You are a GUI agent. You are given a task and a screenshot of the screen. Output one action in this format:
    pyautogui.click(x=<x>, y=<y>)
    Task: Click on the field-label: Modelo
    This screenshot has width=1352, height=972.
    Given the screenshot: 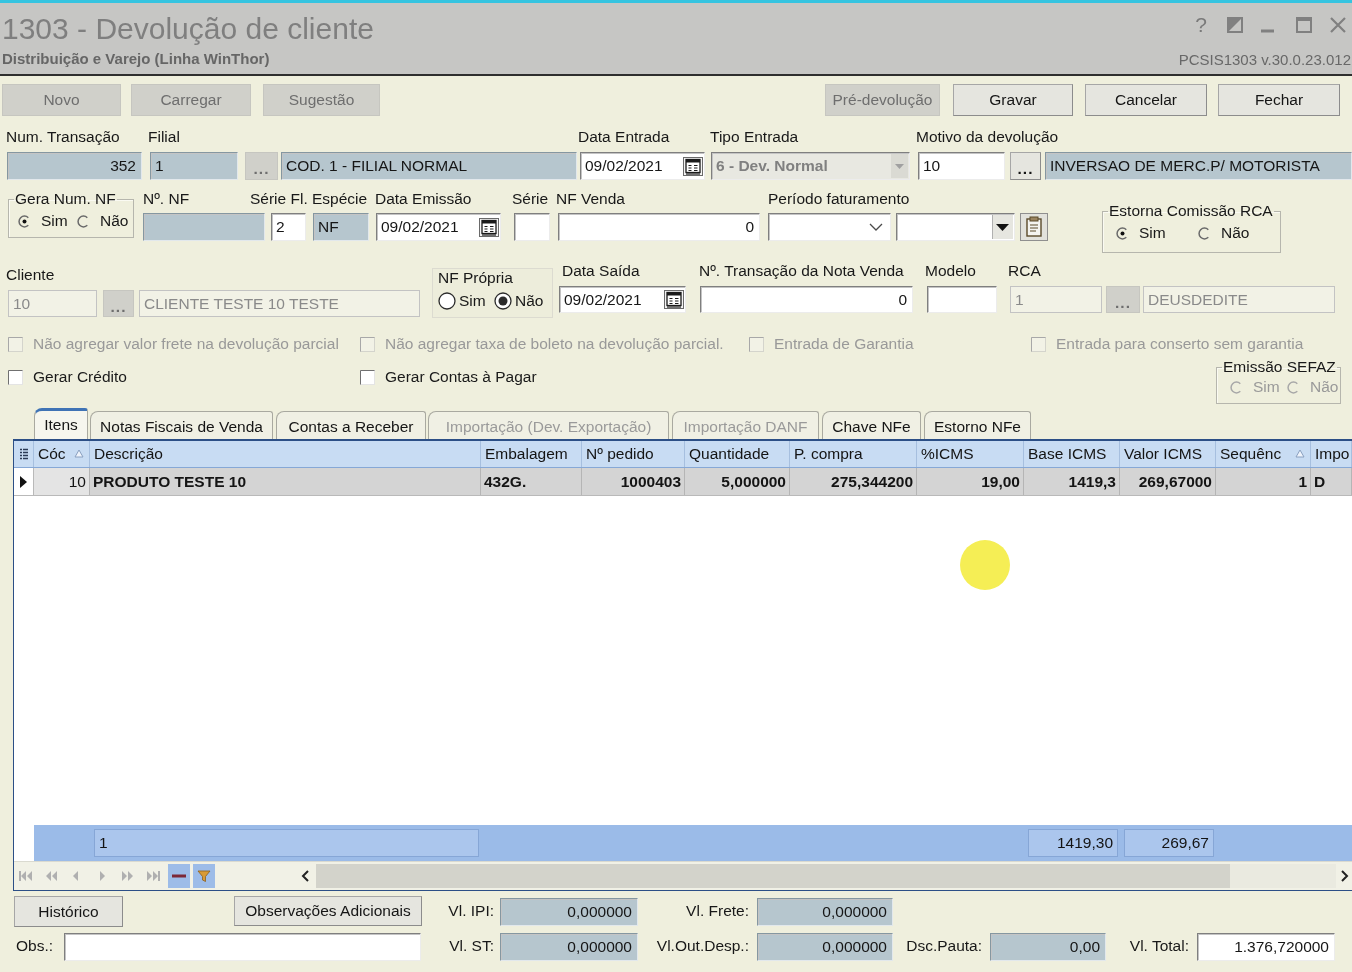 What is the action you would take?
    pyautogui.click(x=951, y=271)
    